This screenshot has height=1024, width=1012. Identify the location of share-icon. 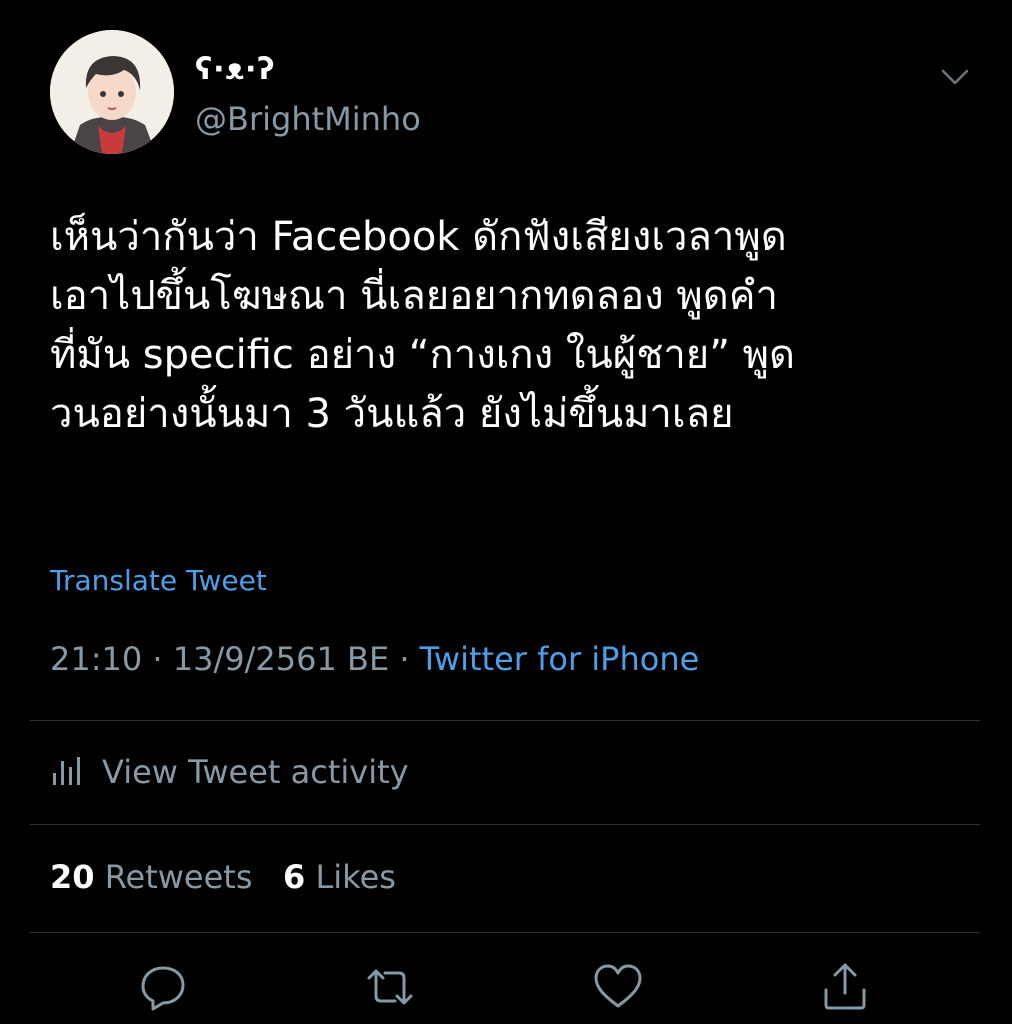
(845, 987).